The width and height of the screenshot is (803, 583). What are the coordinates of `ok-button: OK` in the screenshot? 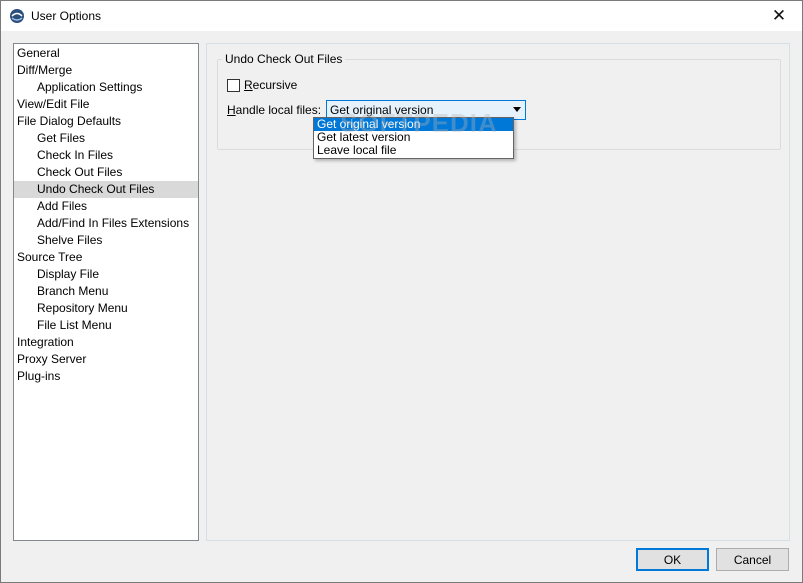 It's located at (672, 559).